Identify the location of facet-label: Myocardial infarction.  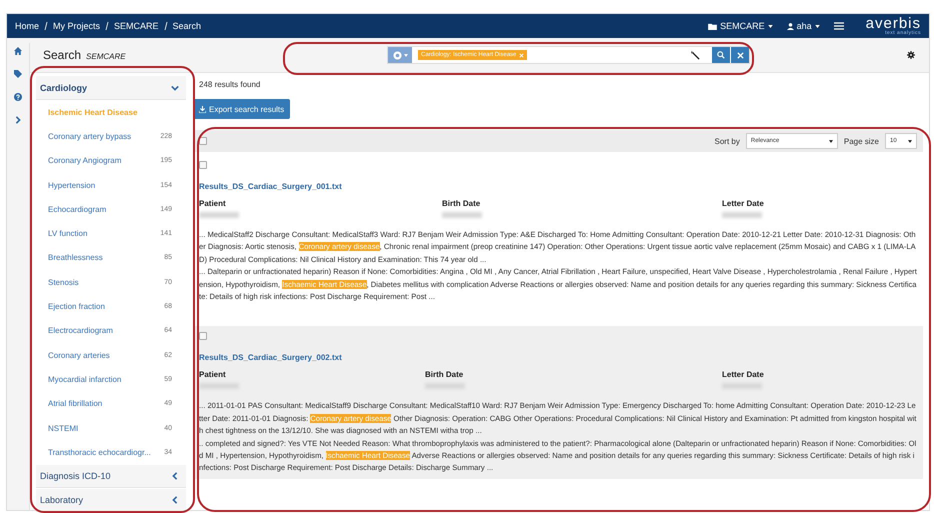
(85, 379).